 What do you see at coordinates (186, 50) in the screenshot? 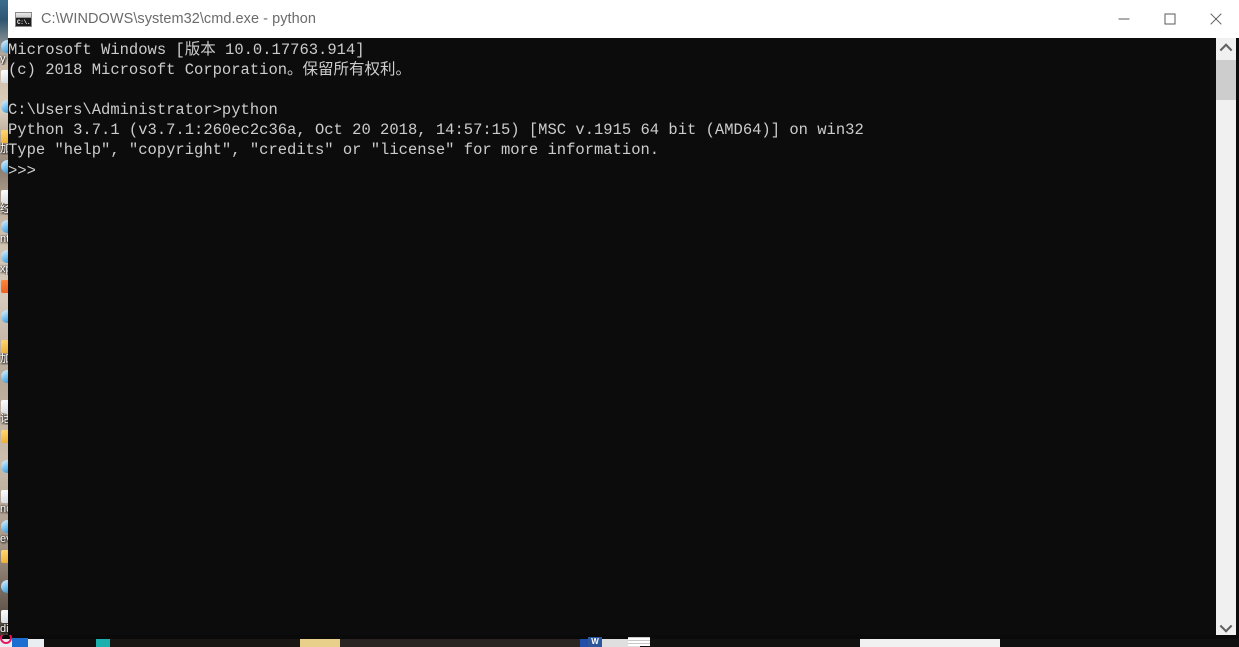
I see `console-line: Microsoft Windows [版本 10.0.17763.914]` at bounding box center [186, 50].